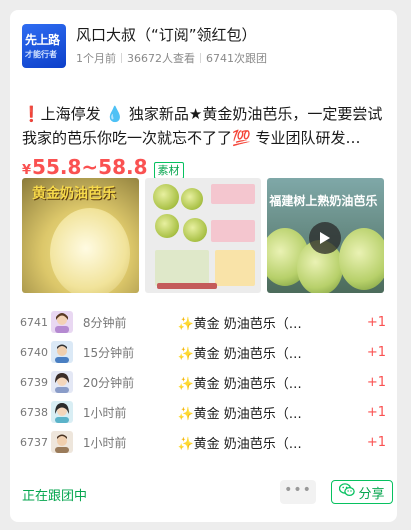 Image resolution: width=411 pixels, height=530 pixels. Describe the element at coordinates (80, 235) in the screenshot. I see `gallery-image-1: 黄金奶油芭乐` at that location.